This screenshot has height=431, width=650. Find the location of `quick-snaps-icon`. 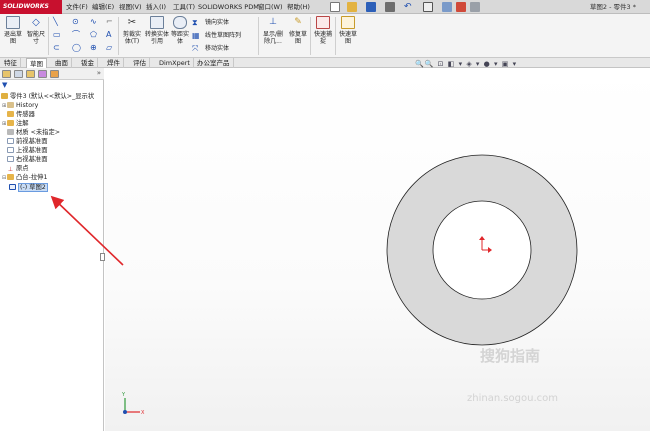

quick-snaps-icon is located at coordinates (323, 22).